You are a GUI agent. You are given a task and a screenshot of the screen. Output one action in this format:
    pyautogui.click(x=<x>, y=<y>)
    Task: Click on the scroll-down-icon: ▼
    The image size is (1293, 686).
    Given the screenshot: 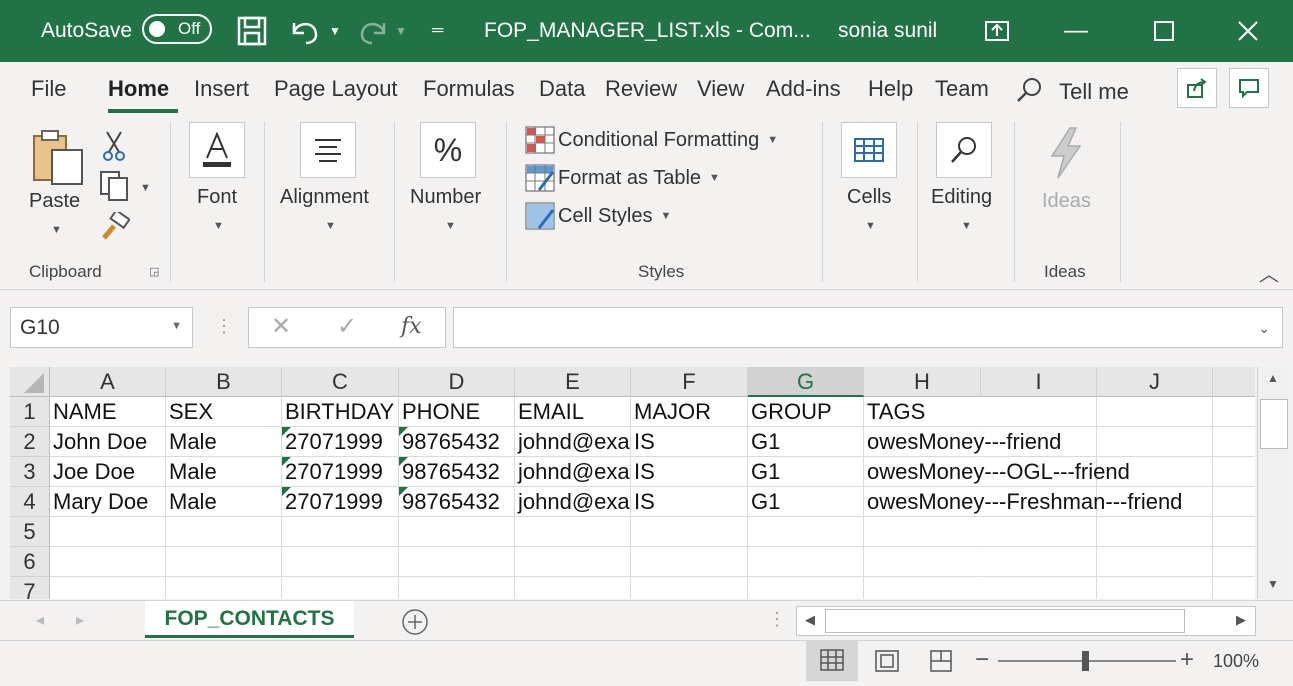 What is the action you would take?
    pyautogui.click(x=1273, y=584)
    